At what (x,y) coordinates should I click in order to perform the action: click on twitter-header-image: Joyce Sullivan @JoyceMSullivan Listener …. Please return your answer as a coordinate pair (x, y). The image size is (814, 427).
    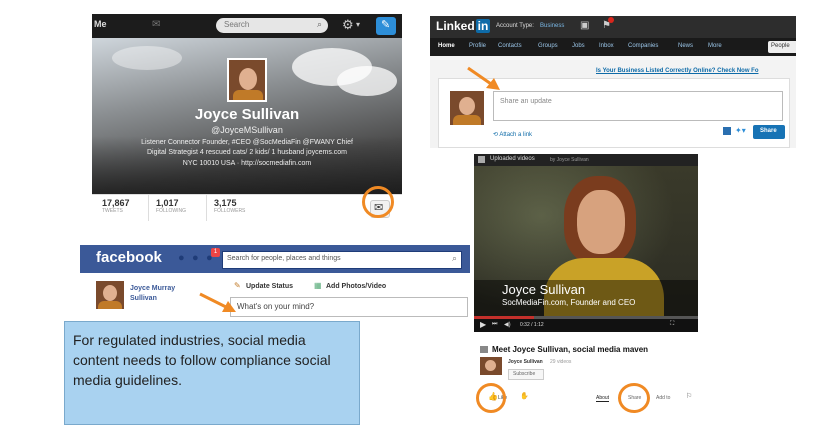
    Looking at the image, I should click on (247, 122).